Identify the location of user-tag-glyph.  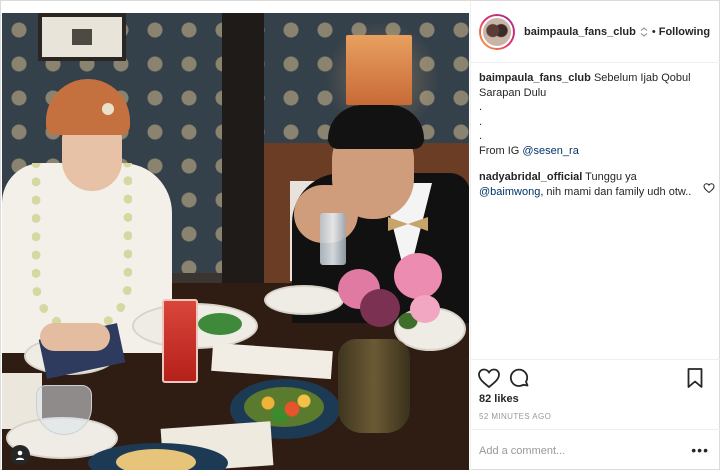
(20, 455).